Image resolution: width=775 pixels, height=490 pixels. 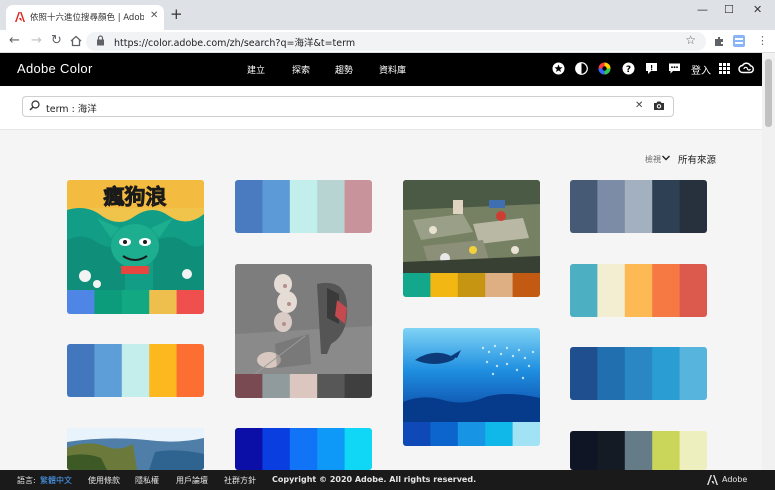 What do you see at coordinates (55, 68) in the screenshot?
I see `site-logo: Adobe Color` at bounding box center [55, 68].